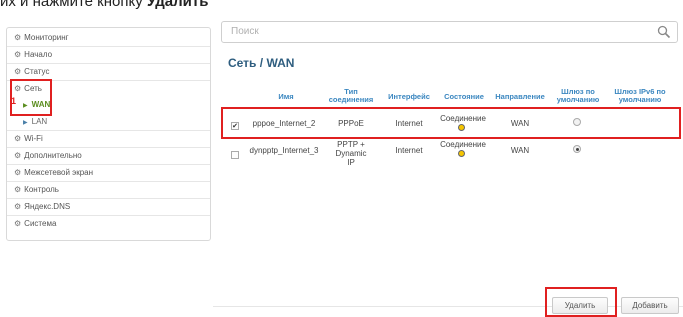 This screenshot has height=317, width=683. Describe the element at coordinates (104, 5) in the screenshot. I see `instruction-text: их и нажмите кнопку Удалить` at that location.